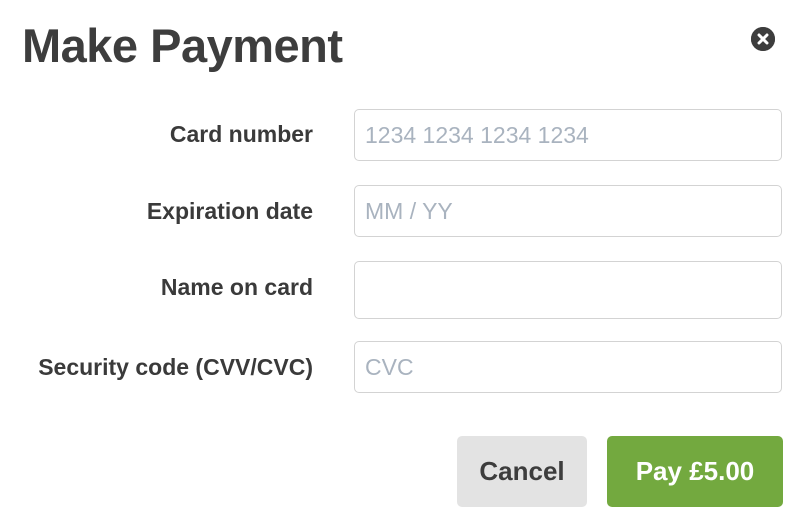 The width and height of the screenshot is (804, 522). What do you see at coordinates (241, 134) in the screenshot?
I see `card-number-label: Card number` at bounding box center [241, 134].